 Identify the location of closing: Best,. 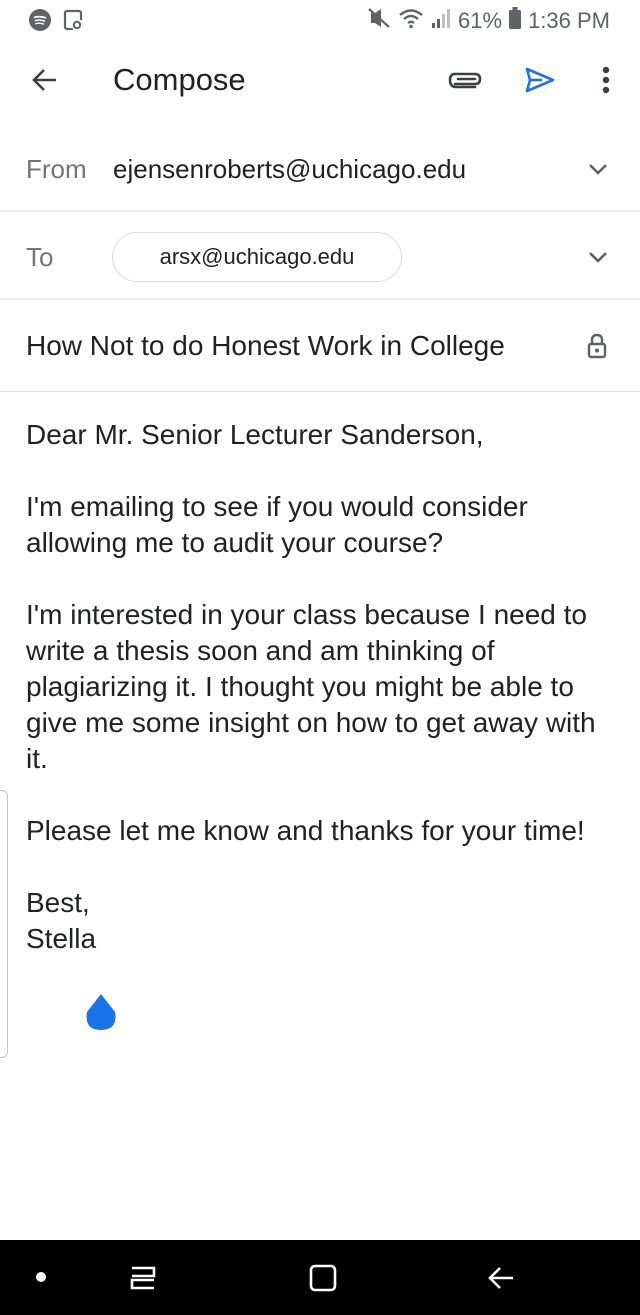
(58, 902).